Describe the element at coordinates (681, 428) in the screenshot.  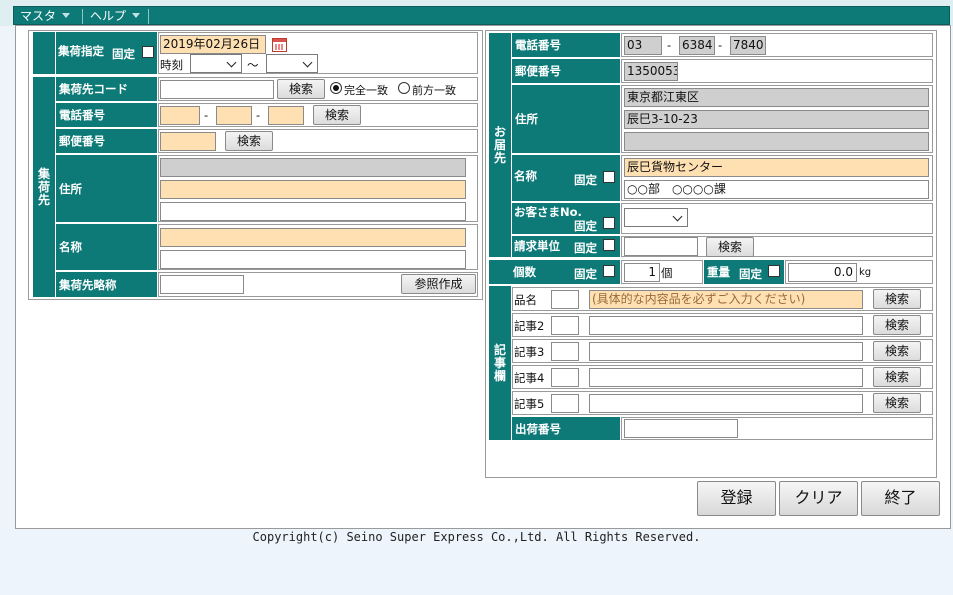
I see `shipment-no-input` at that location.